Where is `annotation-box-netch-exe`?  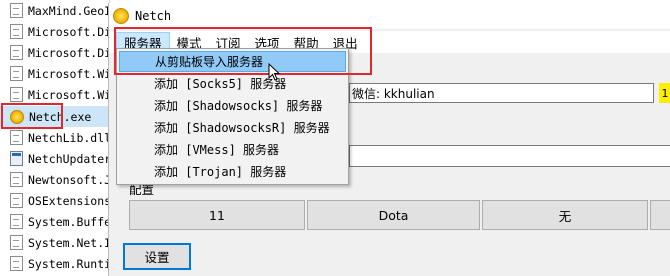 annotation-box-netch-exe is located at coordinates (32, 116).